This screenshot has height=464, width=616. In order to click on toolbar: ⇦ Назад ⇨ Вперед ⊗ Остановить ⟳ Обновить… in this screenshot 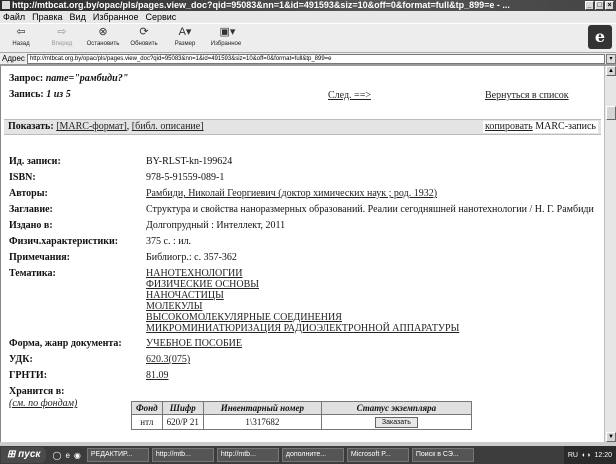, I will do `click(308, 38)`.